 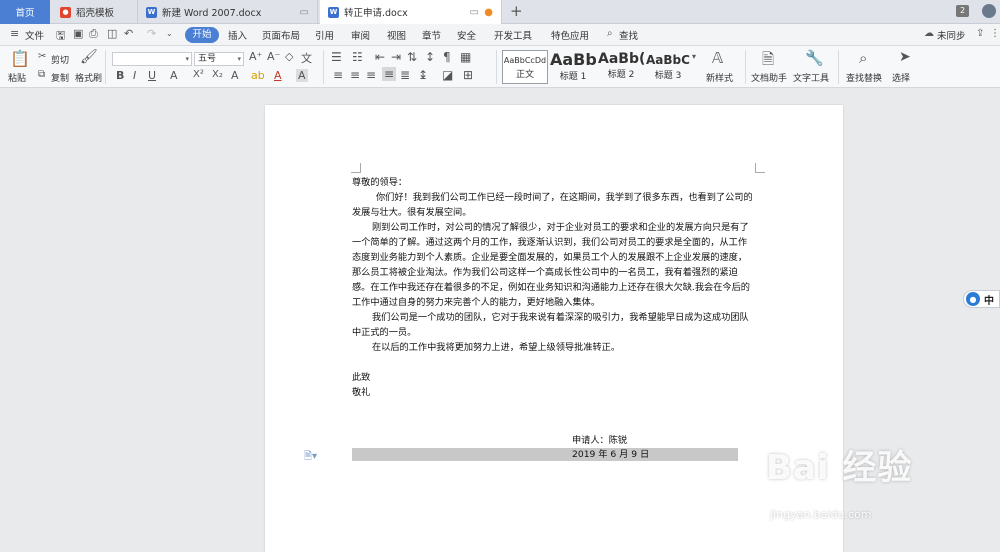 I want to click on decrease-indent-icon: ⇤, so click(x=380, y=57).